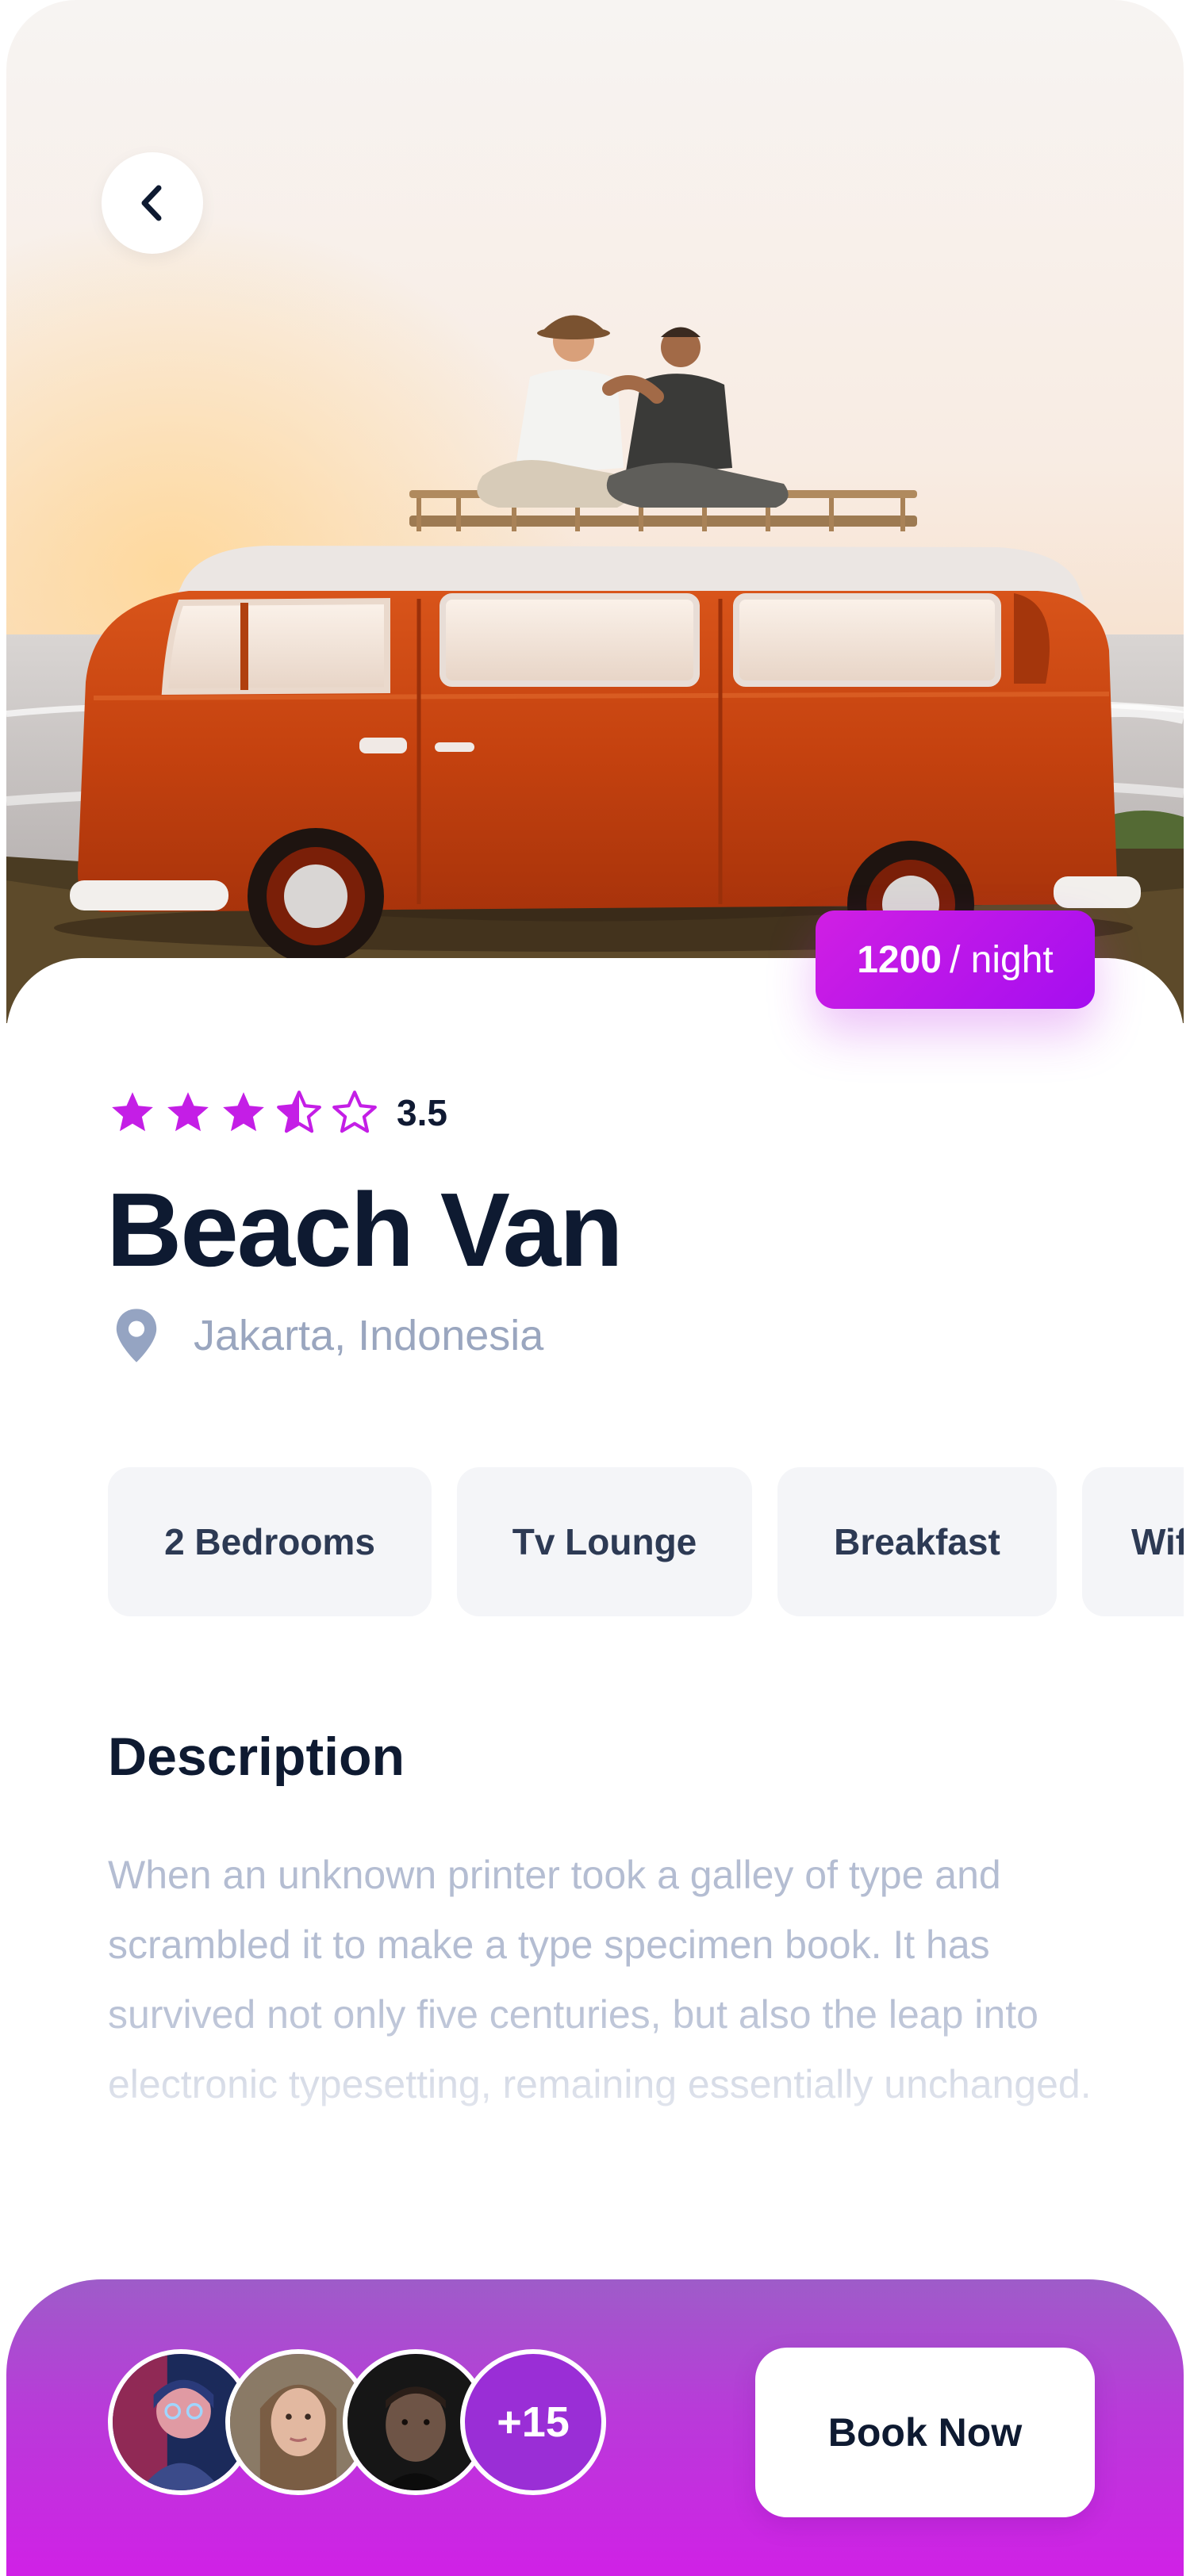  I want to click on map-pin-icon, so click(136, 1336).